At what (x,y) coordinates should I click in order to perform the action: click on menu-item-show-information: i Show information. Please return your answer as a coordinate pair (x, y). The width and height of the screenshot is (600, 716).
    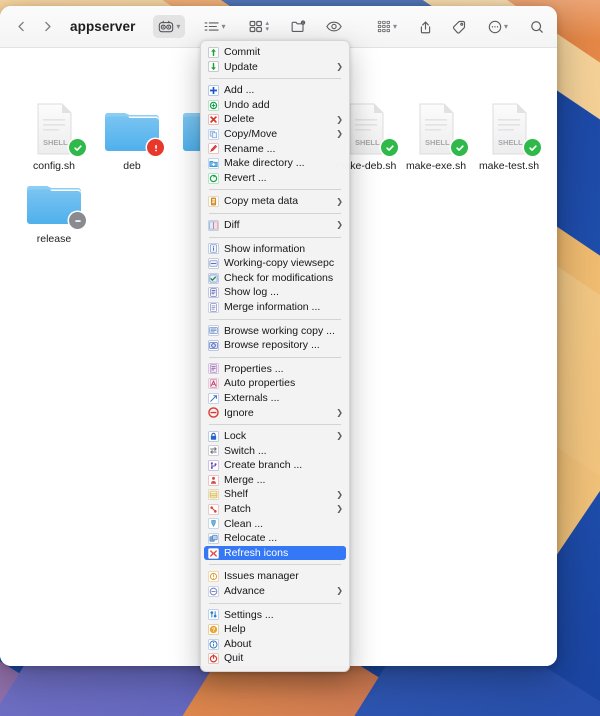
    Looking at the image, I should click on (275, 249).